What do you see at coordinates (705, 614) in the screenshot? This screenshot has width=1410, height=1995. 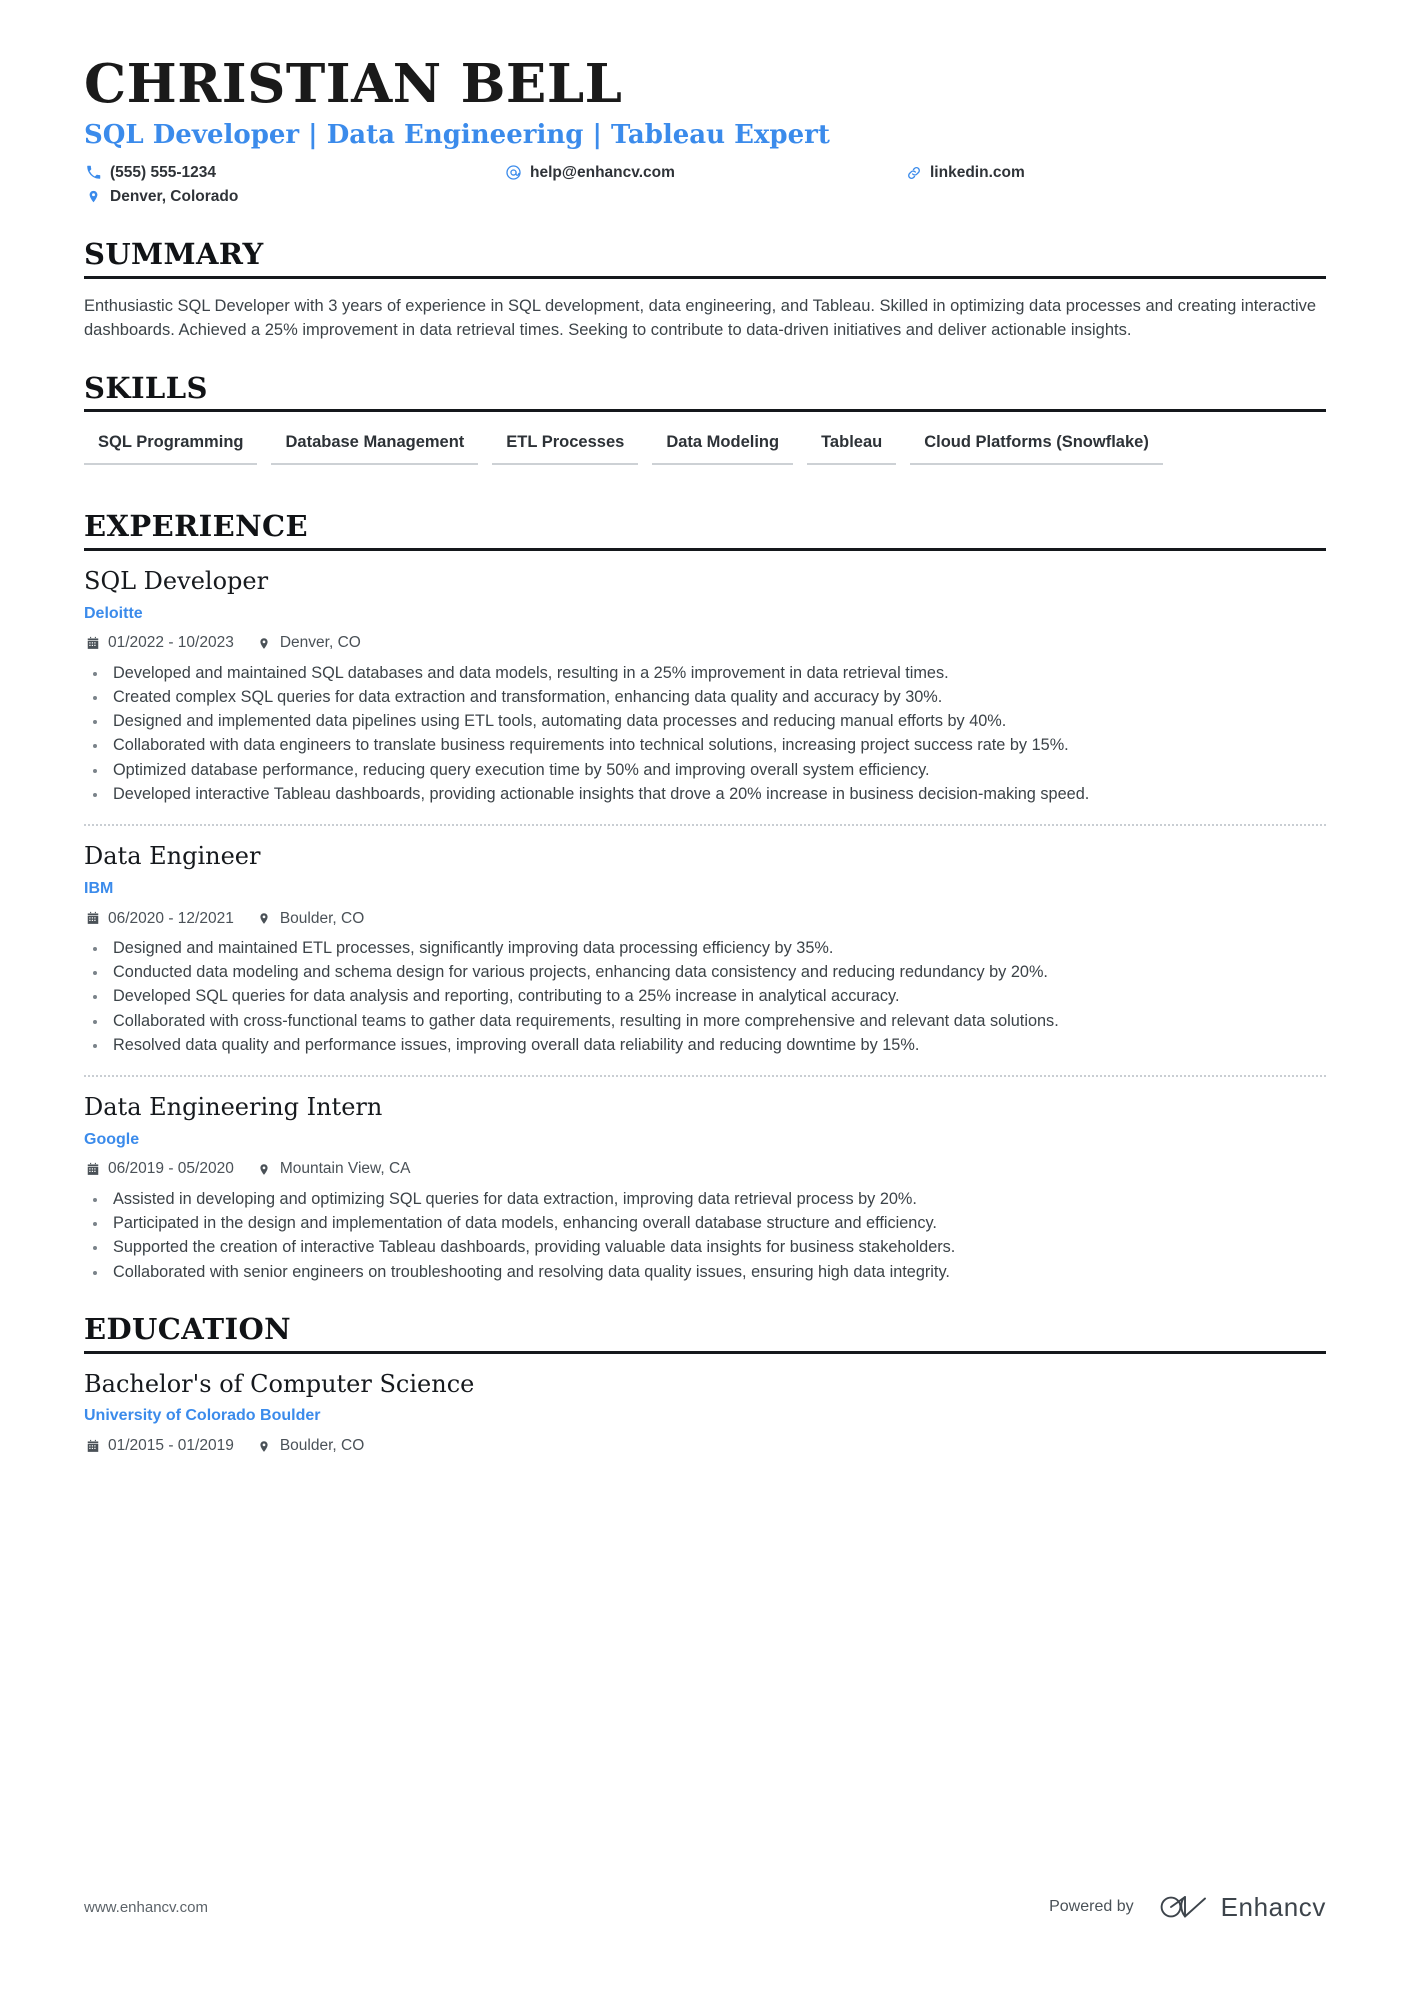 I see `company-name: Deloitte` at bounding box center [705, 614].